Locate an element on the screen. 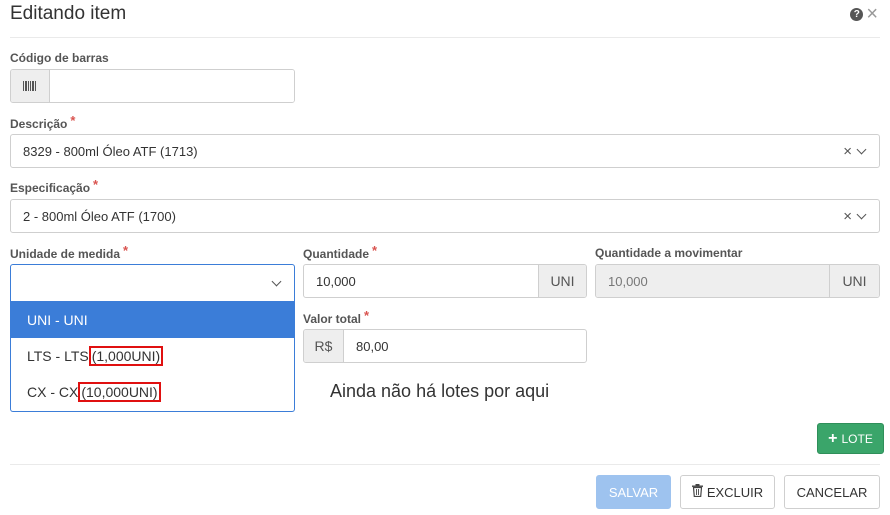 The height and width of the screenshot is (515, 890). unit-option-uni: UNI - UNI is located at coordinates (152, 320).